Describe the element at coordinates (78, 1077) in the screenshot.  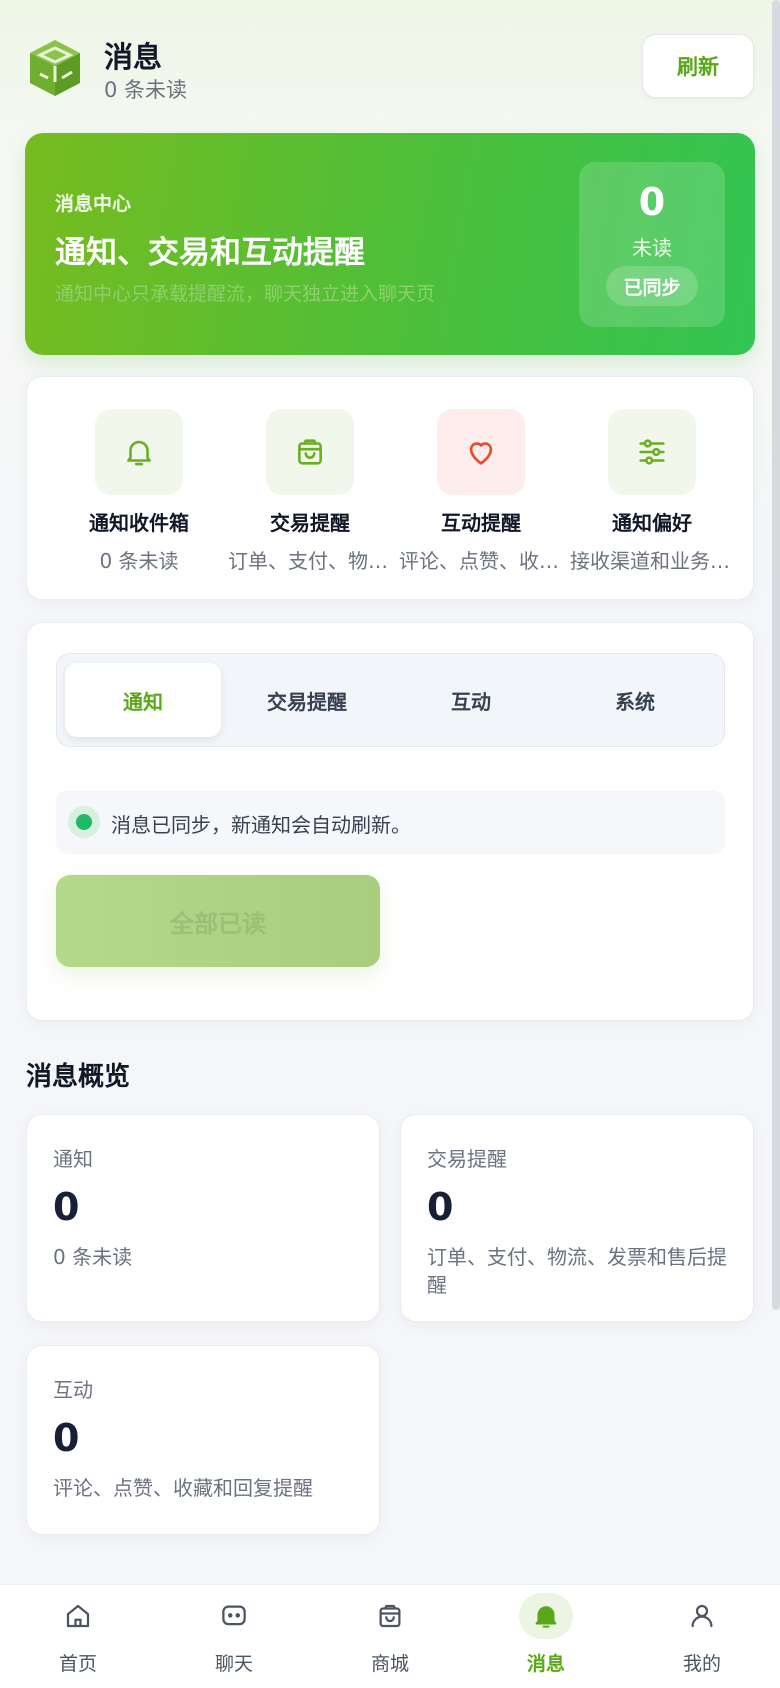
I see `overview-title: 消息概览` at that location.